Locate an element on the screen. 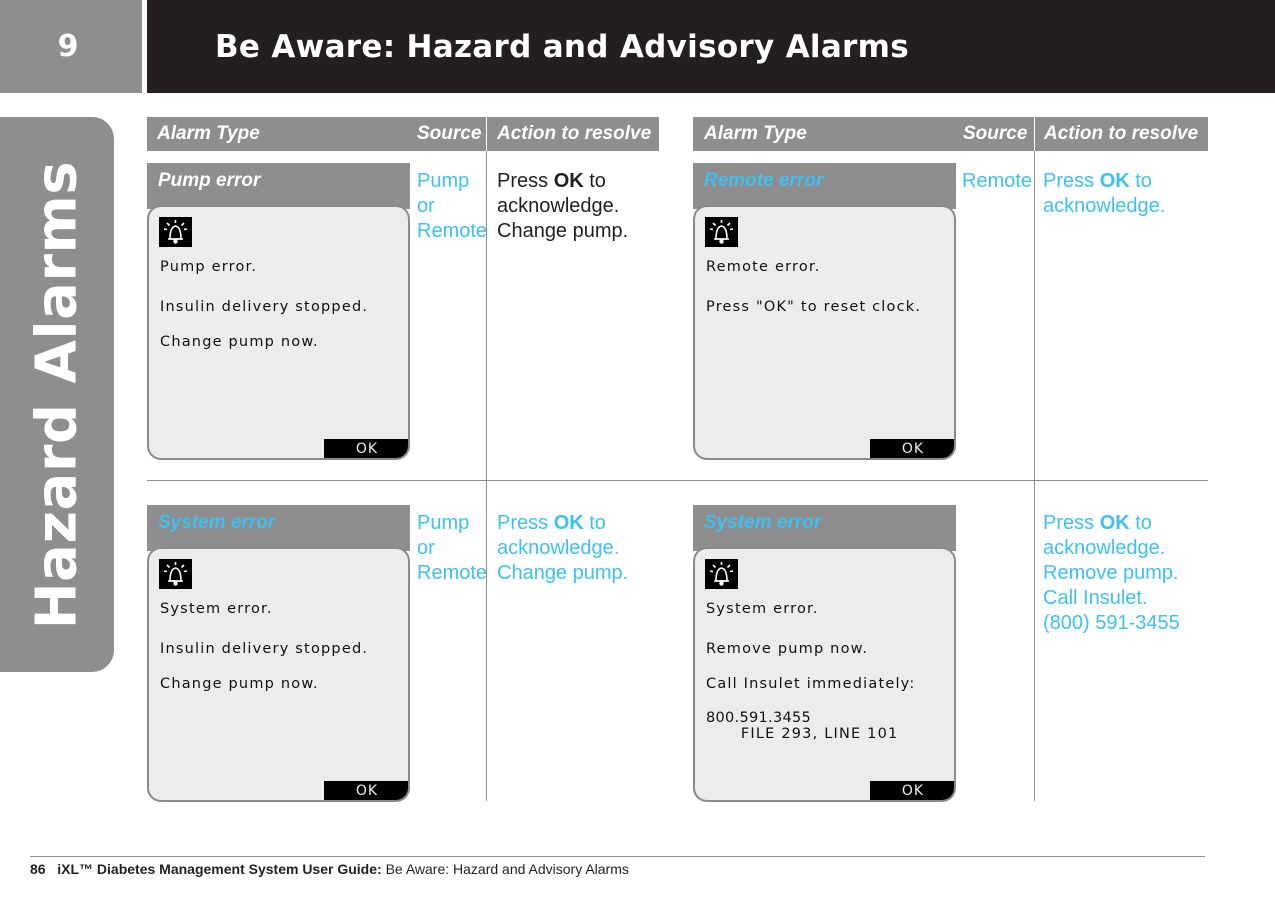  alarm-type-label: Pump error is located at coordinates (278, 183).